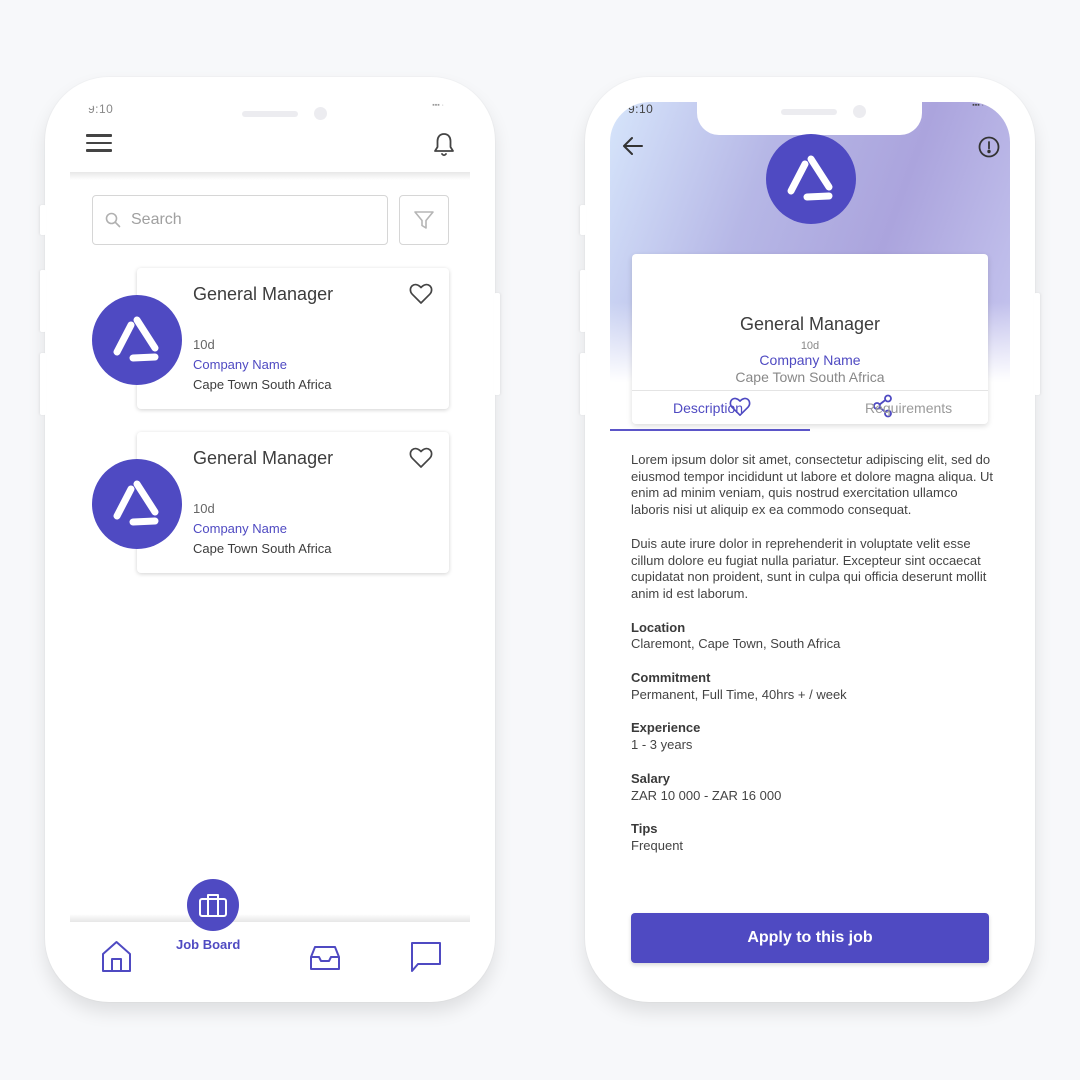  Describe the element at coordinates (706, 795) in the screenshot. I see `detail-value: ZAR 10 000 - ZAR 16 000` at that location.